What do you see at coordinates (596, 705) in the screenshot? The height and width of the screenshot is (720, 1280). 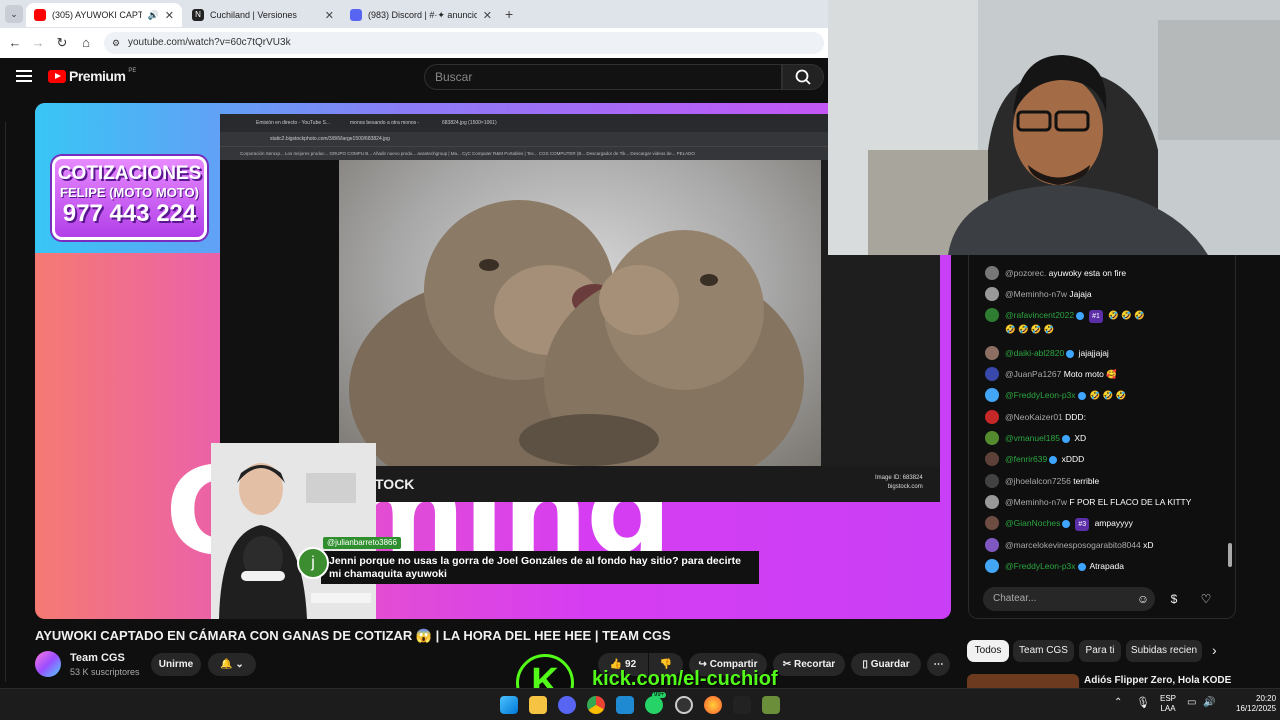 I see `chrome-icon` at bounding box center [596, 705].